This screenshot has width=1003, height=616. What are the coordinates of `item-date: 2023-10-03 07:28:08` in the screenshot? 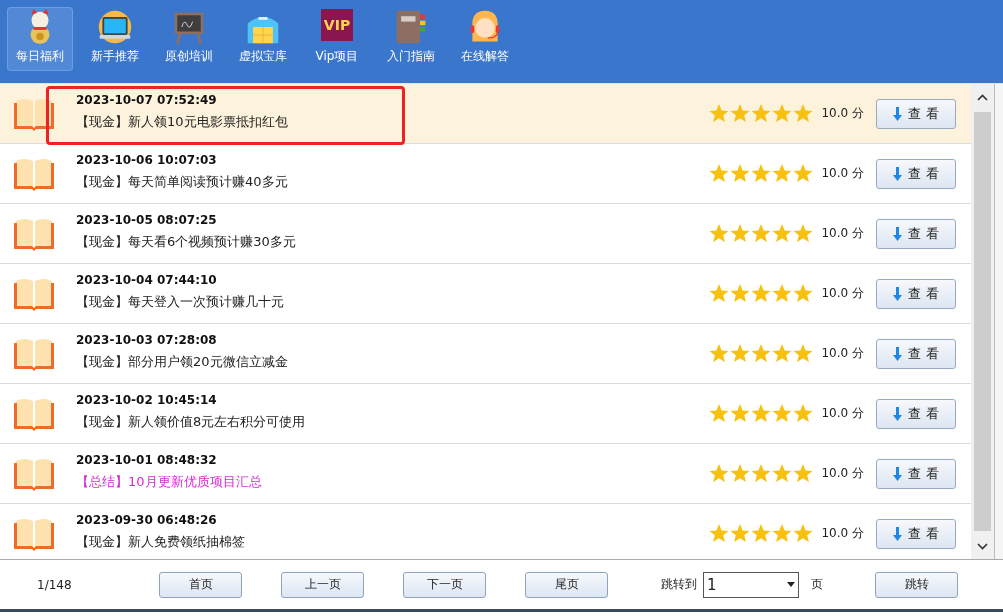 It's located at (147, 339).